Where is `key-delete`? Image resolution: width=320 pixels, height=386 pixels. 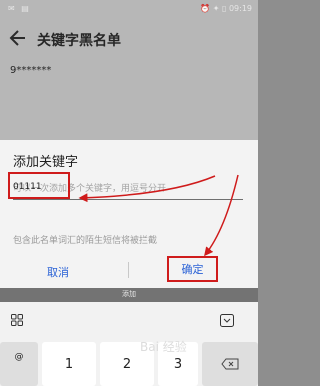
key-delete is located at coordinates (230, 364).